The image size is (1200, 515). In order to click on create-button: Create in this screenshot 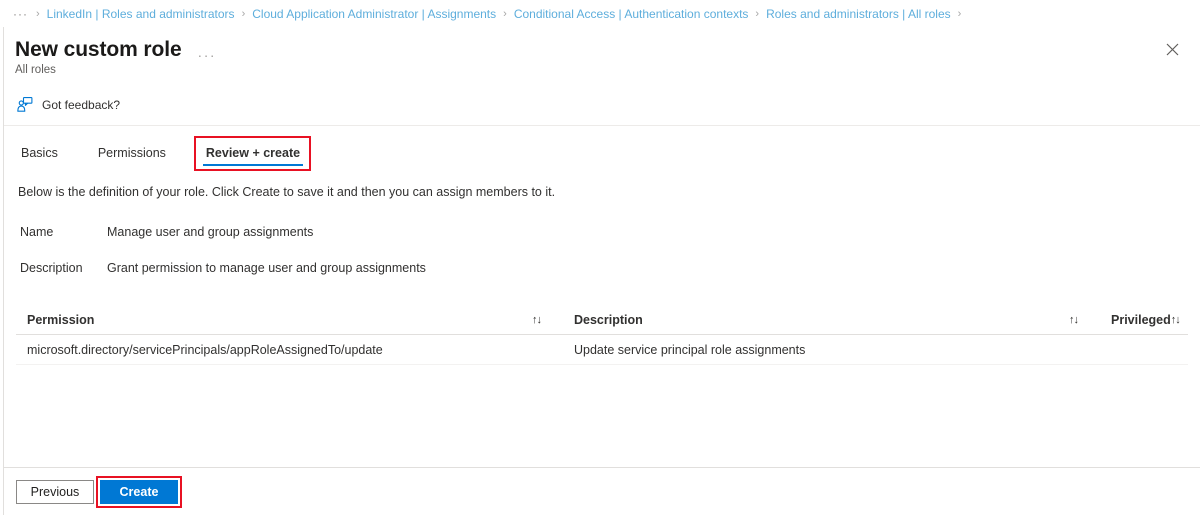, I will do `click(139, 491)`.